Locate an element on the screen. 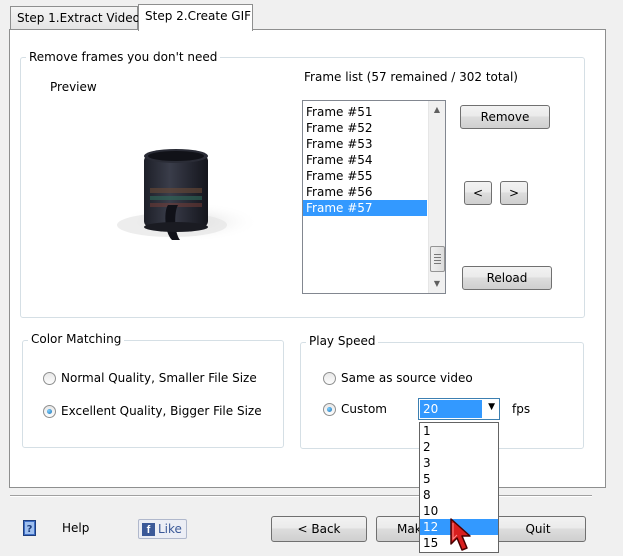 The height and width of the screenshot is (556, 623). normal-quality-radio: Normal Quality, Smaller File Size is located at coordinates (150, 378).